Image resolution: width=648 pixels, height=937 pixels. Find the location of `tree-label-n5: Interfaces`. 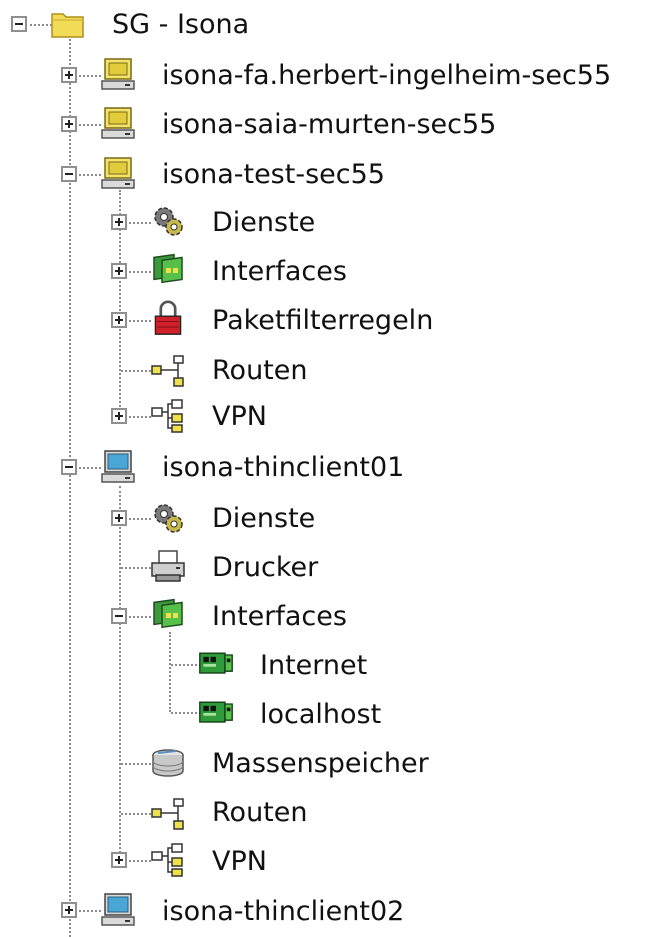

tree-label-n5: Interfaces is located at coordinates (279, 272).